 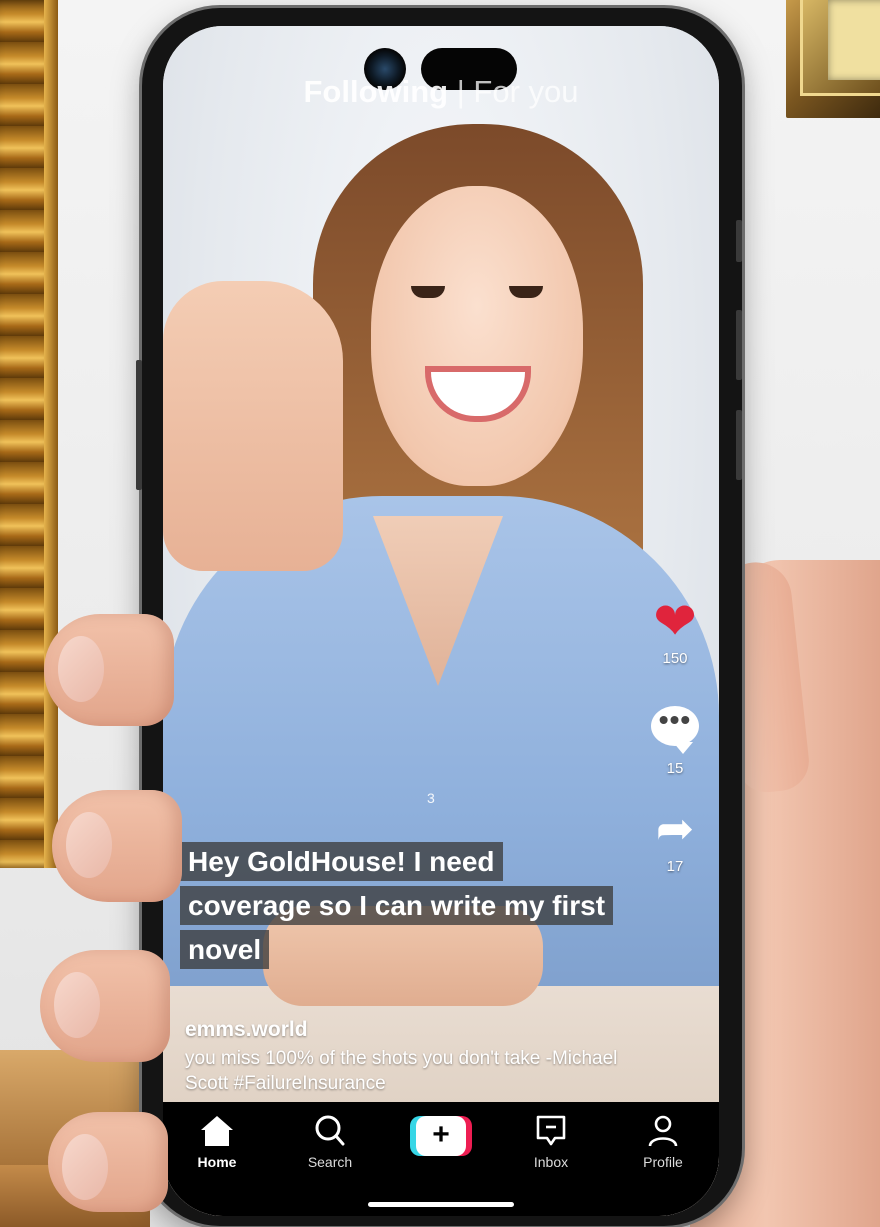 I want to click on video-subject-waving-hand, so click(x=253, y=426).